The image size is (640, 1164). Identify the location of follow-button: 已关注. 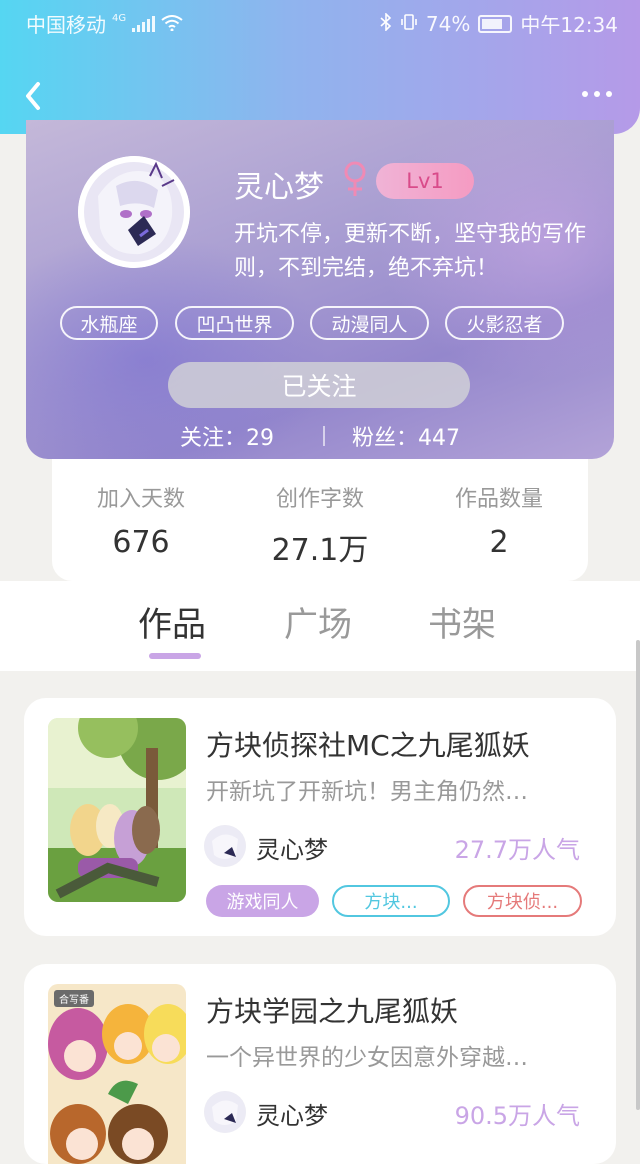
(319, 385).